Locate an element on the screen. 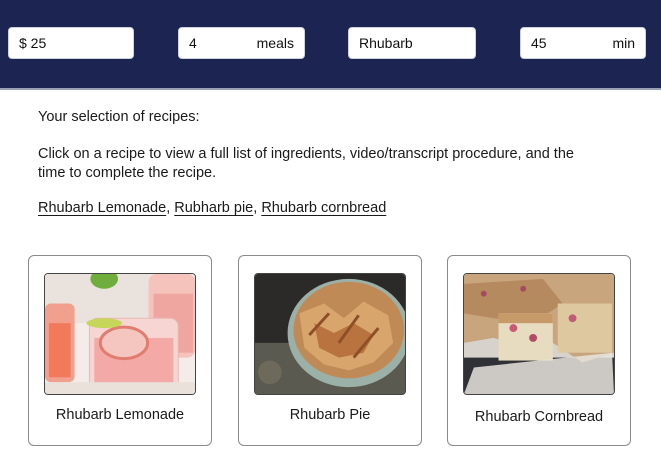 The image size is (661, 468). recipe-card-lemonade: Rhubarb Lemonade is located at coordinates (120, 350).